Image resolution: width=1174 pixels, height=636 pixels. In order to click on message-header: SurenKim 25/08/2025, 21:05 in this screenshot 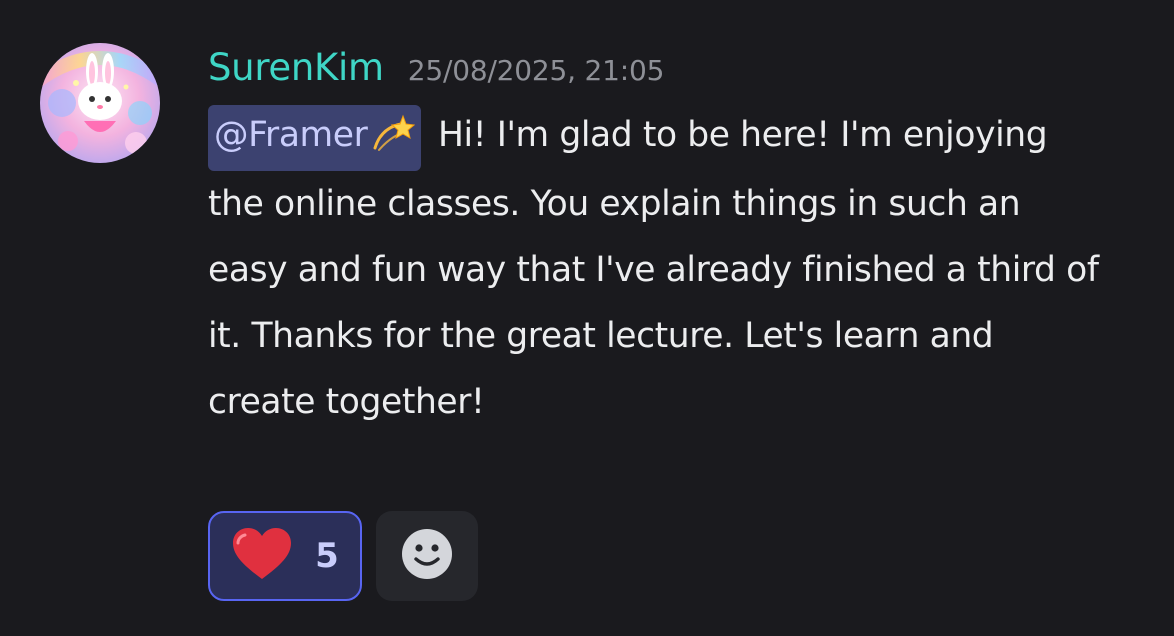, I will do `click(668, 74)`.